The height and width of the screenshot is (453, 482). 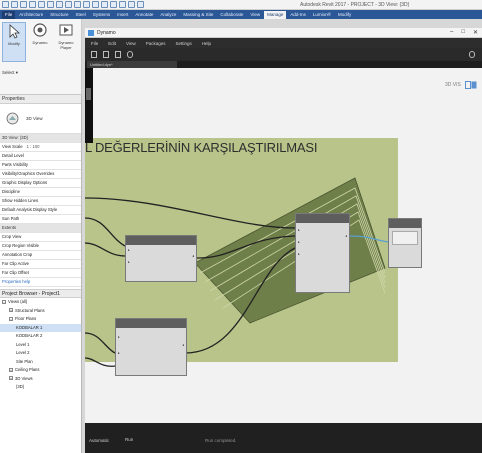 I want to click on undo-file-icon, so click(x=130, y=54).